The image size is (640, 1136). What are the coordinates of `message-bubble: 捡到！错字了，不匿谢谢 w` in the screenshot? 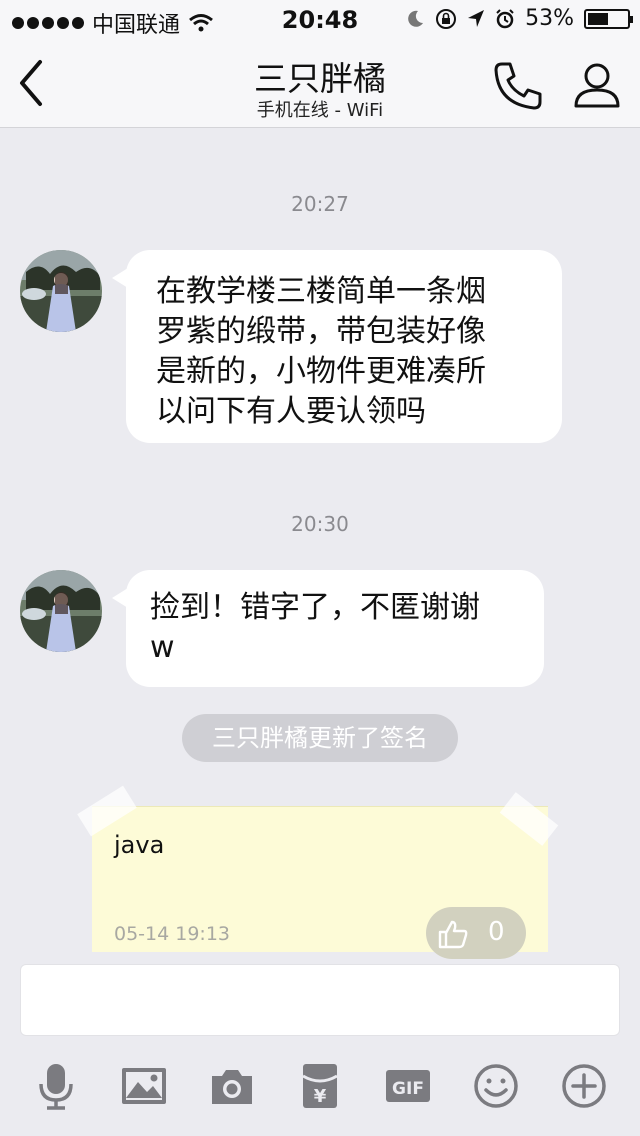 It's located at (328, 628).